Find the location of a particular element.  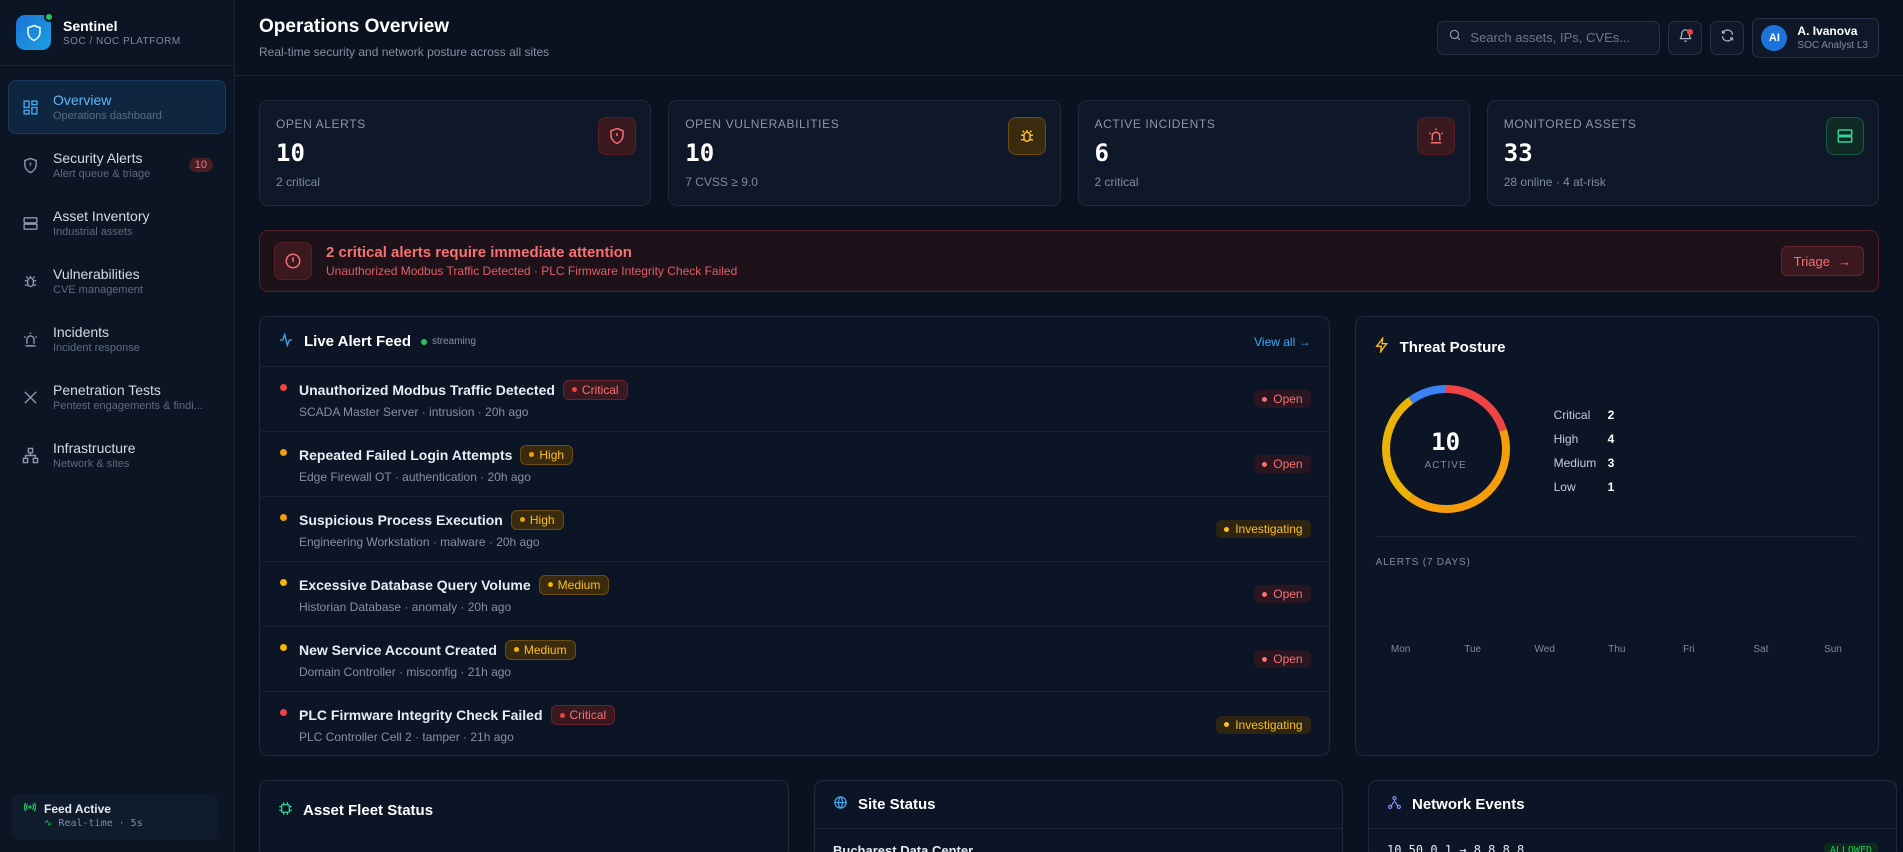

legend-row-low: Low 1 is located at coordinates (1584, 487).